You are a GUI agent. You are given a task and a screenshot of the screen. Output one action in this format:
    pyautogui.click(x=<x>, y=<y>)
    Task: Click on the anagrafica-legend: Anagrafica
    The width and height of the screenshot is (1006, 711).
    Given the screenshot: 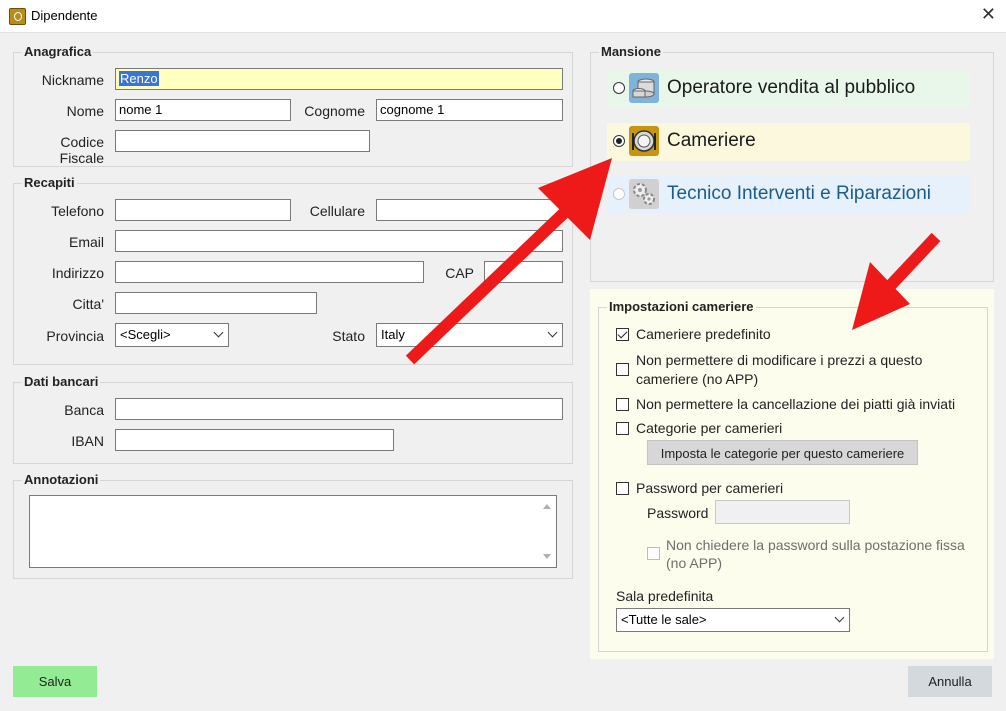 What is the action you would take?
    pyautogui.click(x=58, y=51)
    